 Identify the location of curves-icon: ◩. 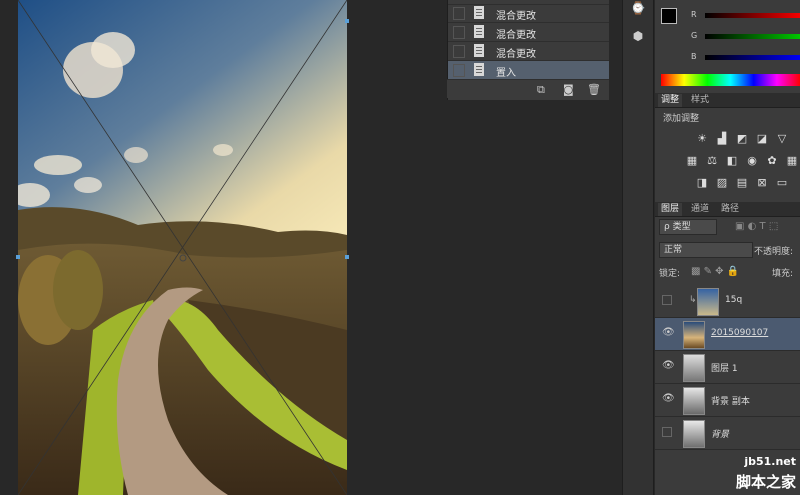
(742, 139).